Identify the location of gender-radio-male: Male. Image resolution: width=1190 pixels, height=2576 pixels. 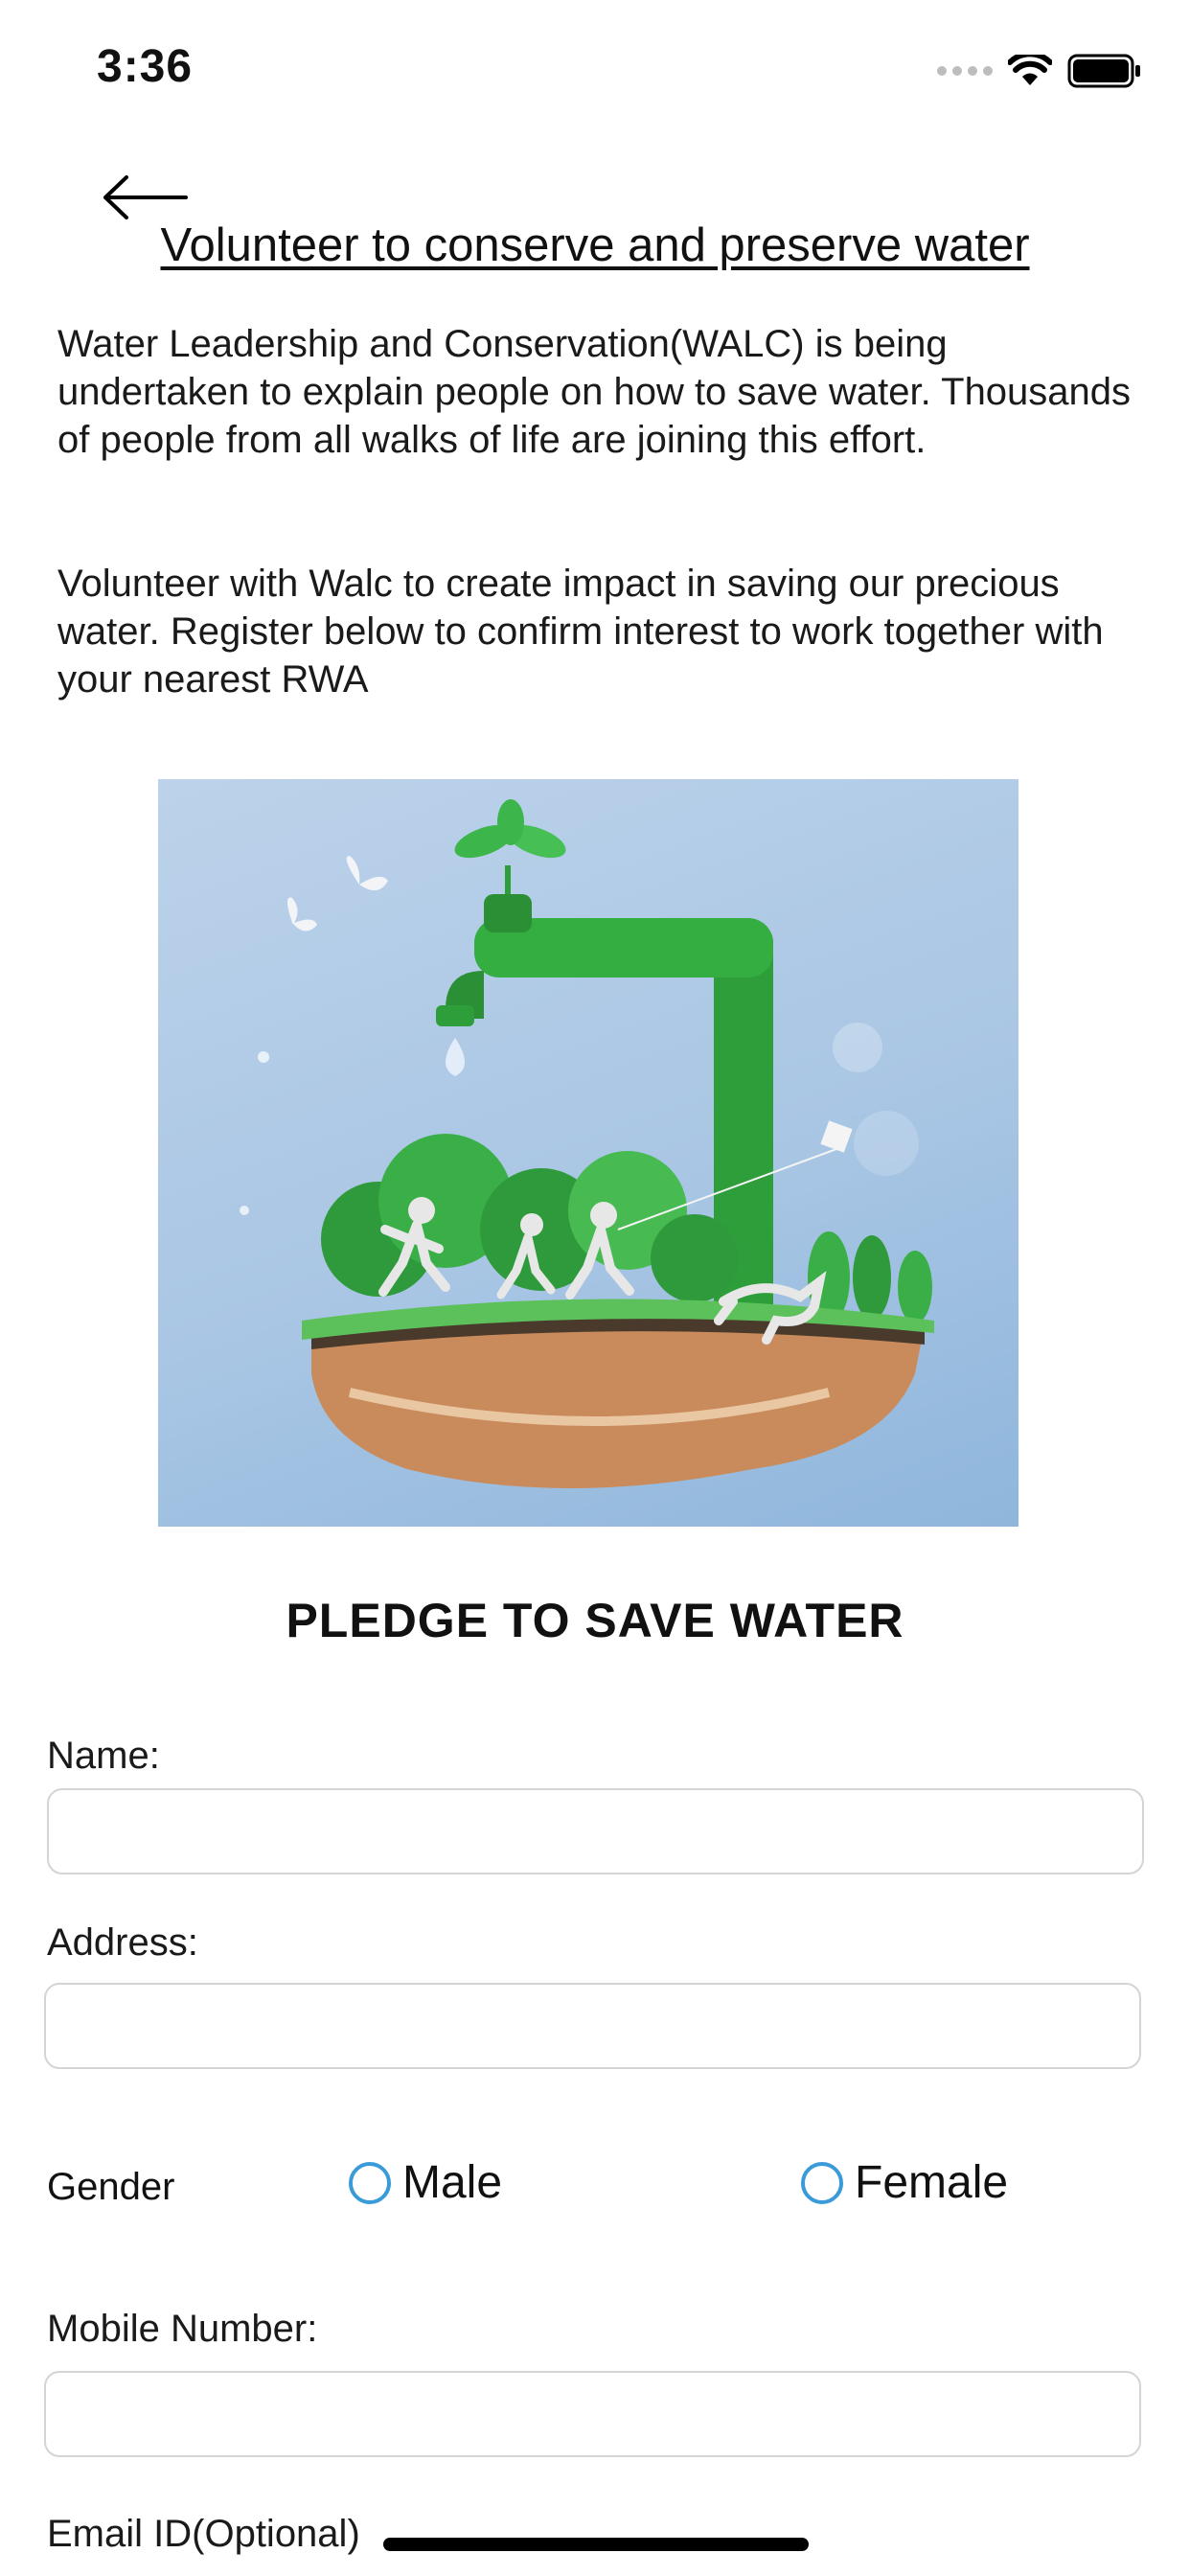
(426, 2182).